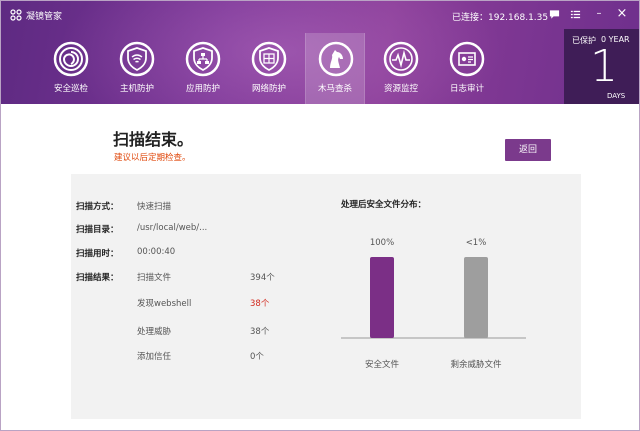  Describe the element at coordinates (528, 150) in the screenshot. I see `back-button: 返回` at that location.